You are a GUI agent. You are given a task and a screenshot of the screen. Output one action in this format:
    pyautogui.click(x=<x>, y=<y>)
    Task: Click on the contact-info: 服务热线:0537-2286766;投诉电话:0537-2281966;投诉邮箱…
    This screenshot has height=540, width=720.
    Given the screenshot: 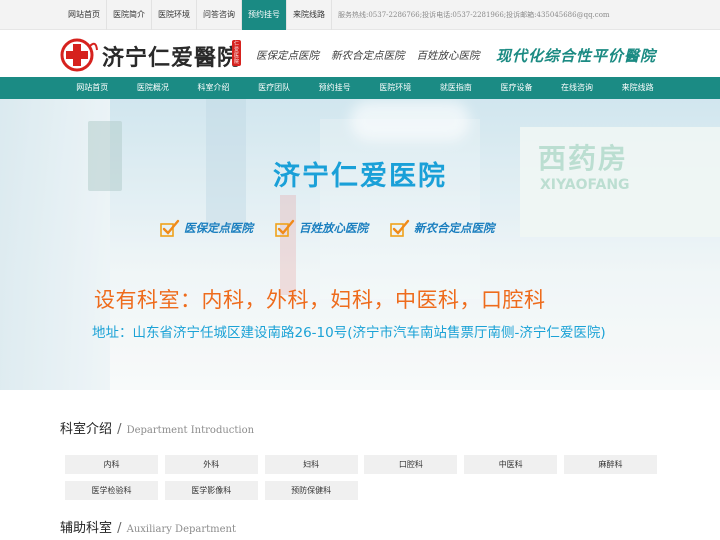 What is the action you would take?
    pyautogui.click(x=474, y=15)
    